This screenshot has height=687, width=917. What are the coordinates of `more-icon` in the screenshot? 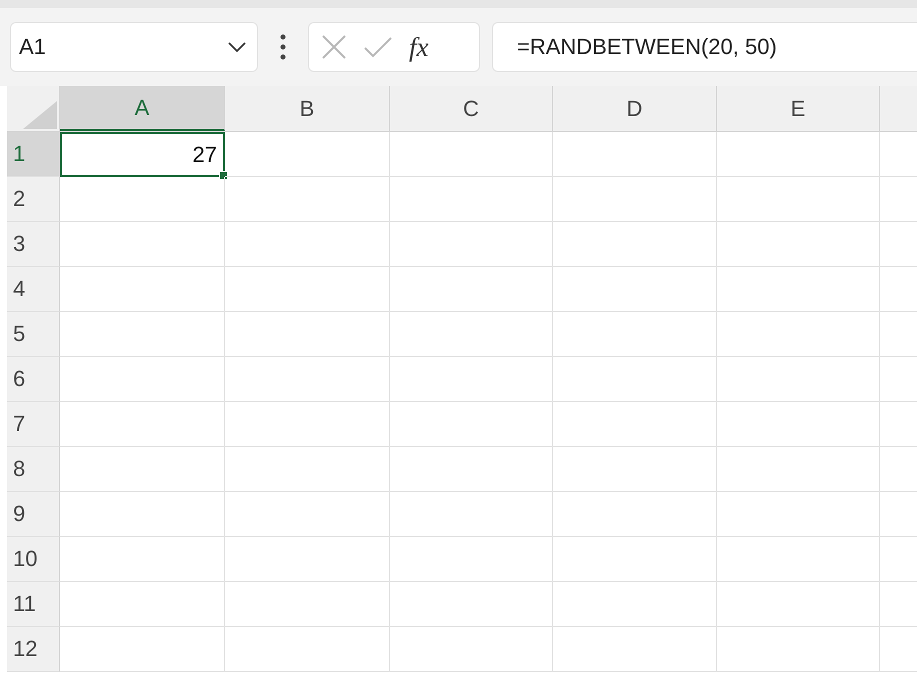 It's located at (283, 47).